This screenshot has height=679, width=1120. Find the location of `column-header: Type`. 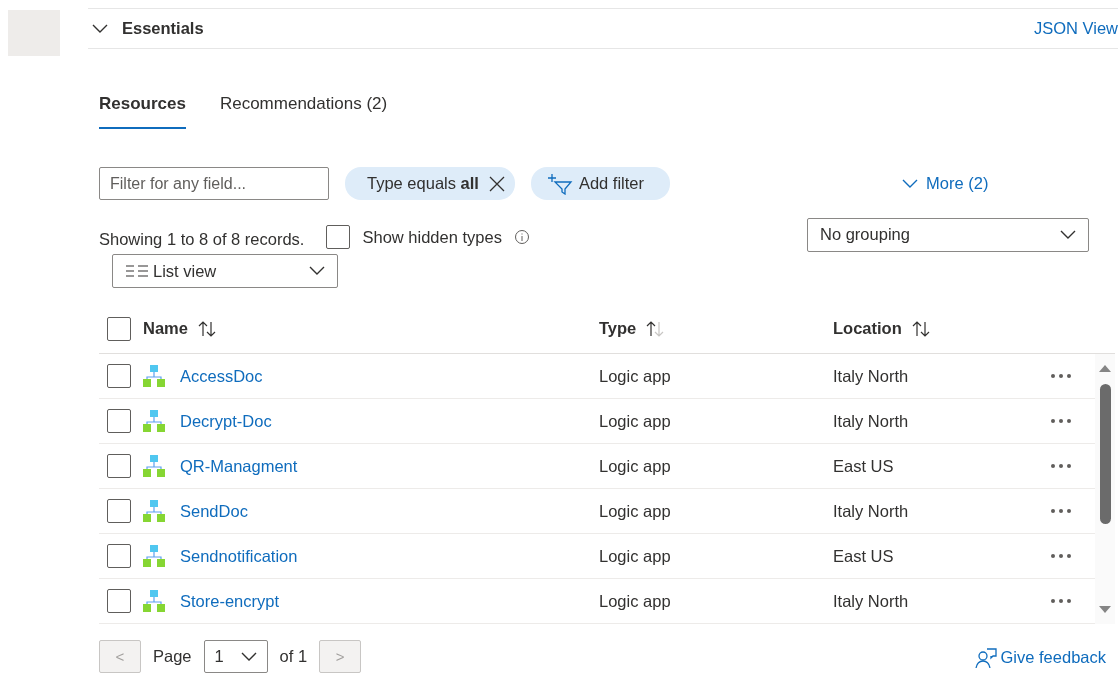

column-header: Type is located at coordinates (716, 329).